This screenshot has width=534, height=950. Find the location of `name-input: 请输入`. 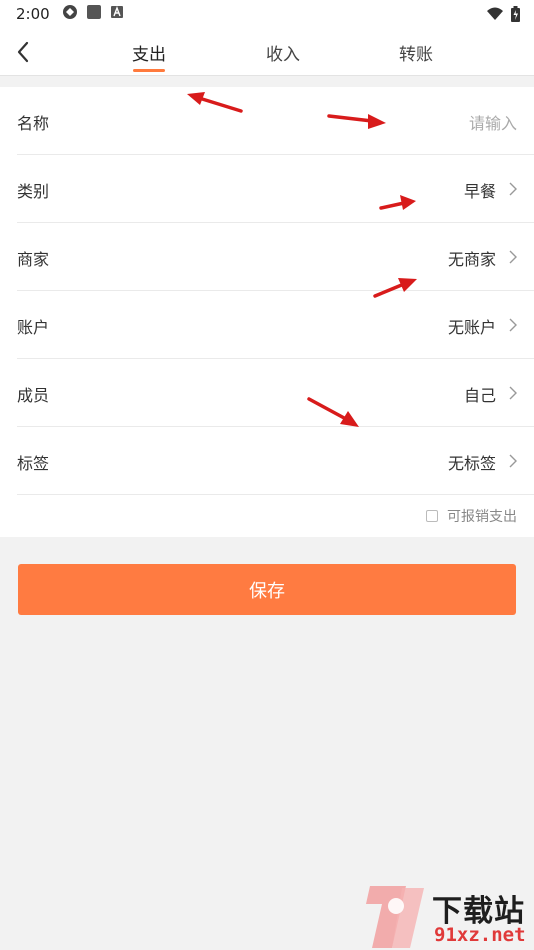

name-input: 请输入 is located at coordinates (493, 122).